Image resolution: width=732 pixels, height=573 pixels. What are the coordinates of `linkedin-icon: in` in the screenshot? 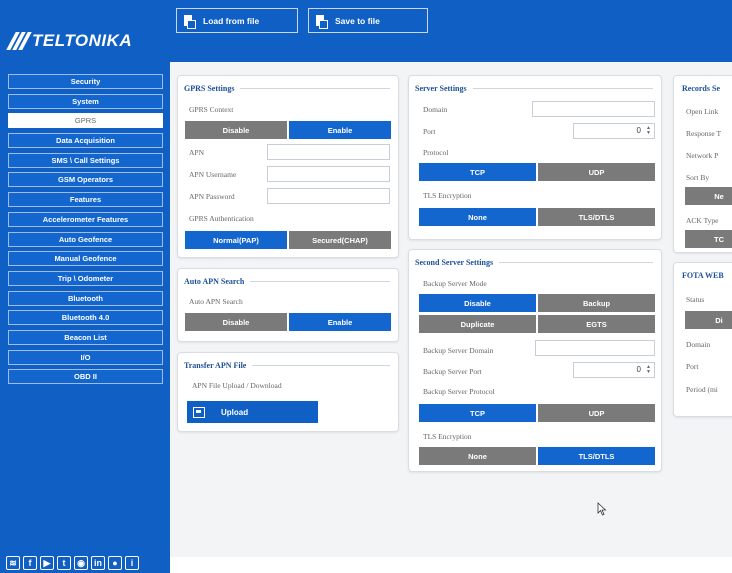 It's located at (98, 563).